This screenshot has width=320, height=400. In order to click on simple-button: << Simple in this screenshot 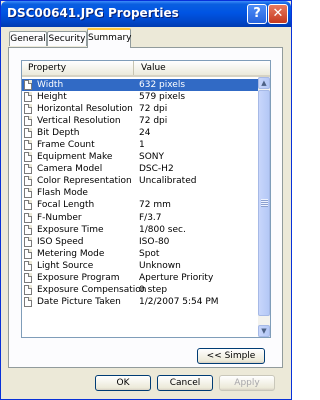, I will do `click(231, 356)`.